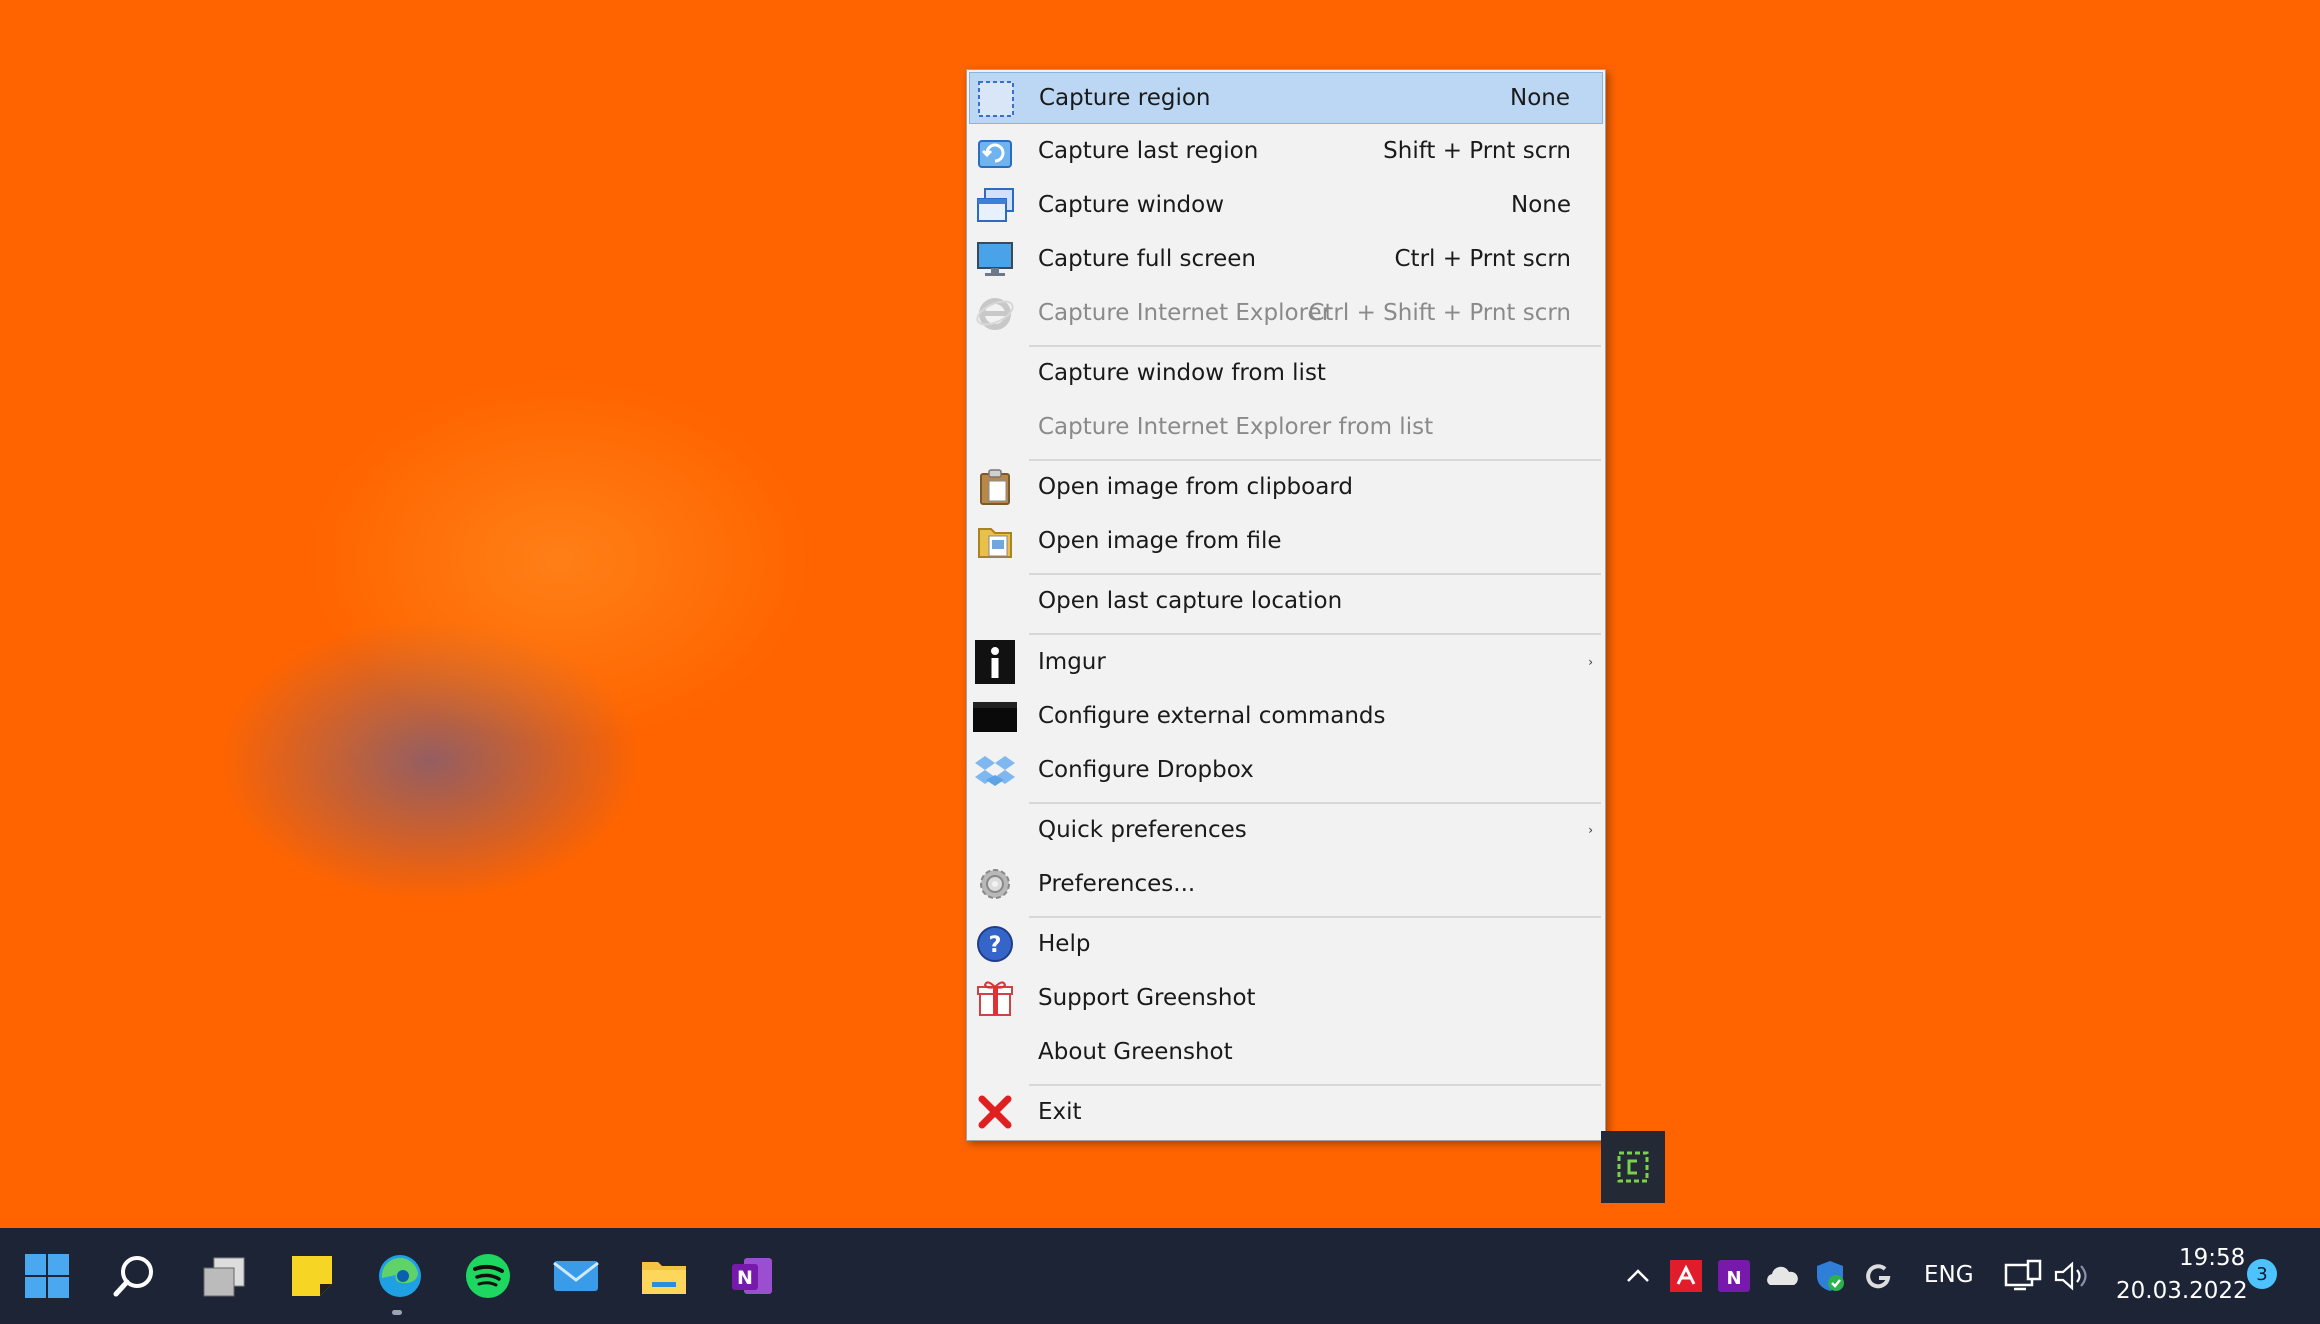 The height and width of the screenshot is (1324, 2320). Describe the element at coordinates (1125, 98) in the screenshot. I see `menu-item-label: Capture region` at that location.